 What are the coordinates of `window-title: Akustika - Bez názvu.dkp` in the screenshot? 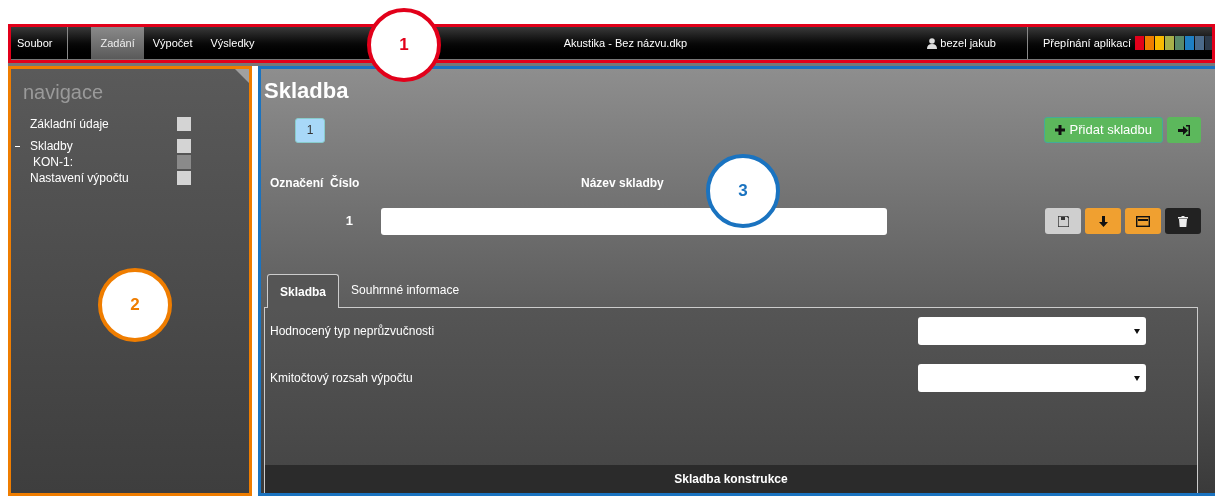 It's located at (625, 43).